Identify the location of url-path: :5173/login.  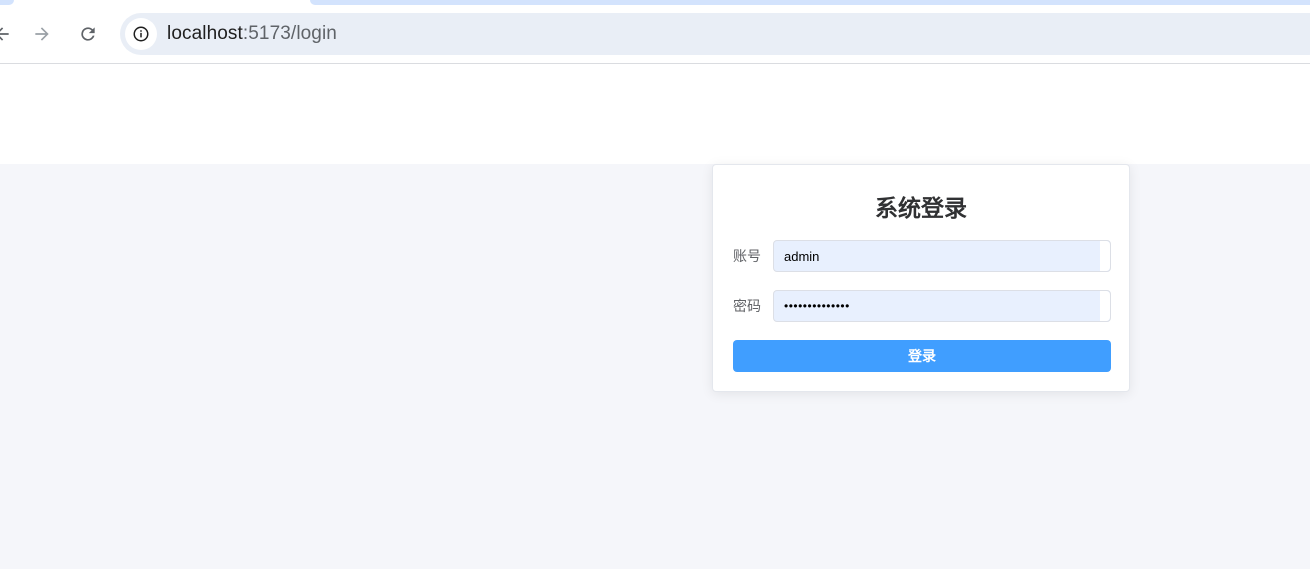
(289, 33).